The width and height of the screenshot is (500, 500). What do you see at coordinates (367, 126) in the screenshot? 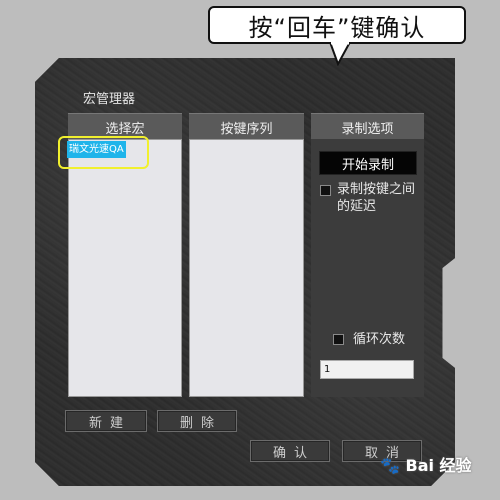
I see `record-options-header: 录制选项` at bounding box center [367, 126].